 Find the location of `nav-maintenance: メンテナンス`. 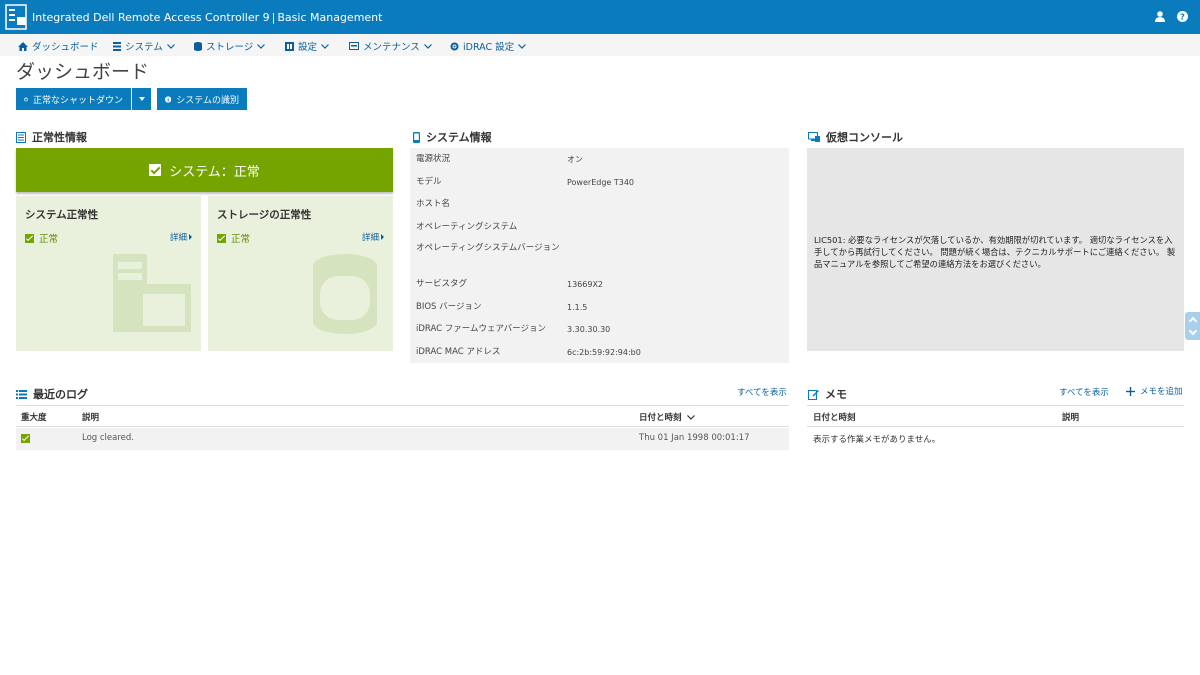

nav-maintenance: メンテナンス is located at coordinates (390, 46).